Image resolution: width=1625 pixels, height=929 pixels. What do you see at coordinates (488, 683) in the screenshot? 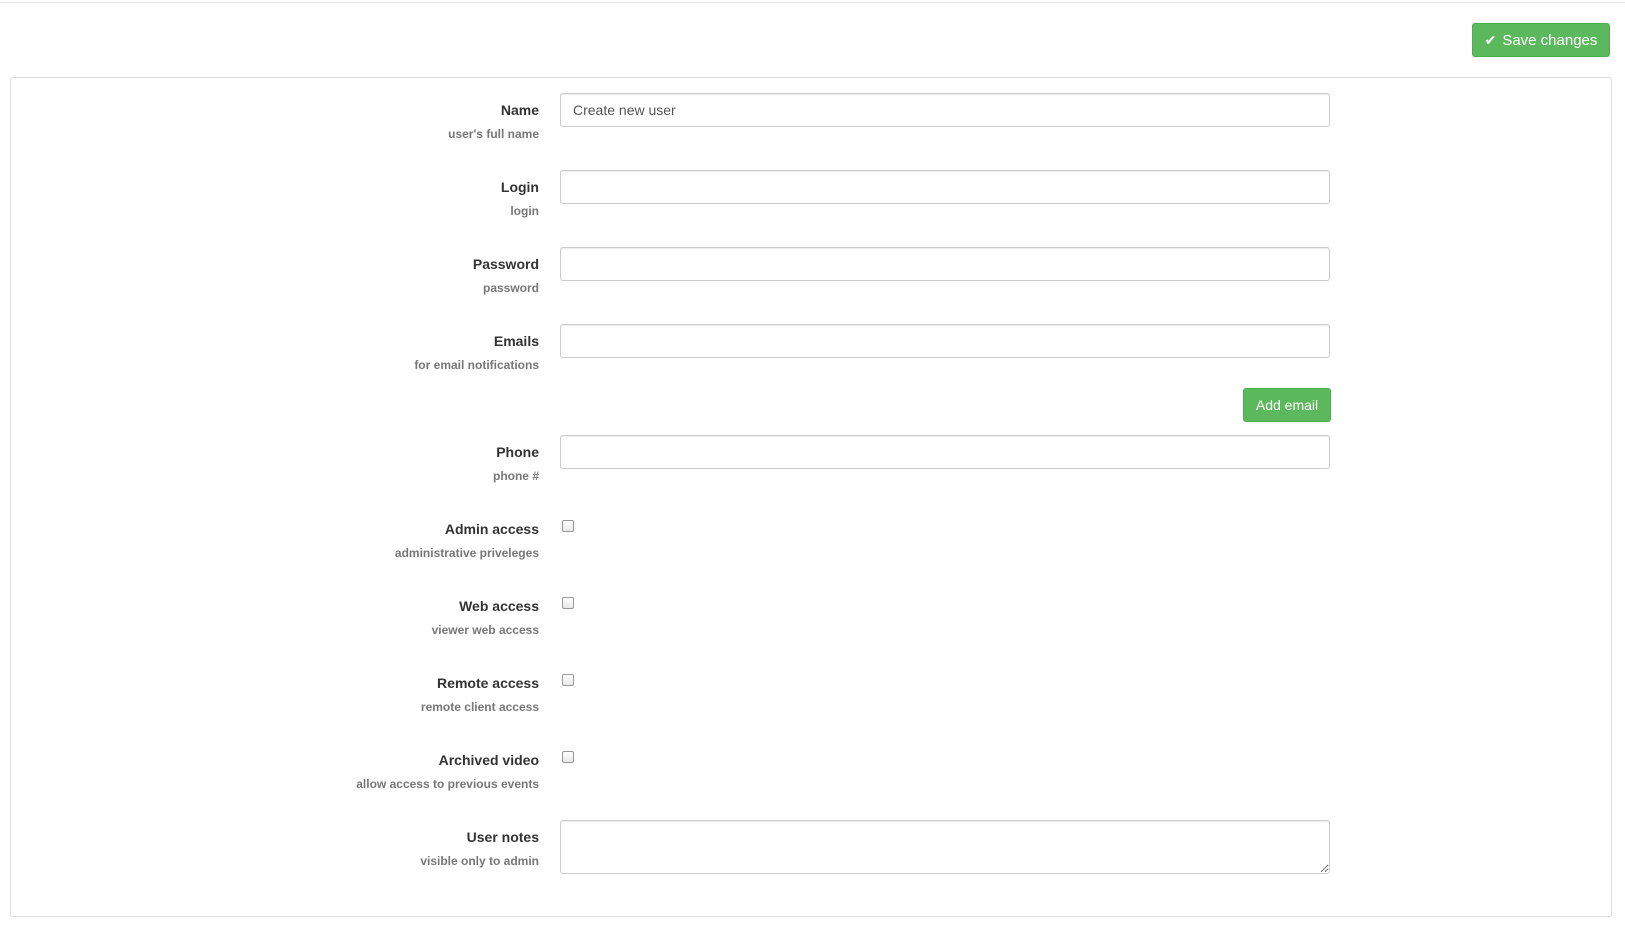
I see `remote-access-label: Remote access` at bounding box center [488, 683].